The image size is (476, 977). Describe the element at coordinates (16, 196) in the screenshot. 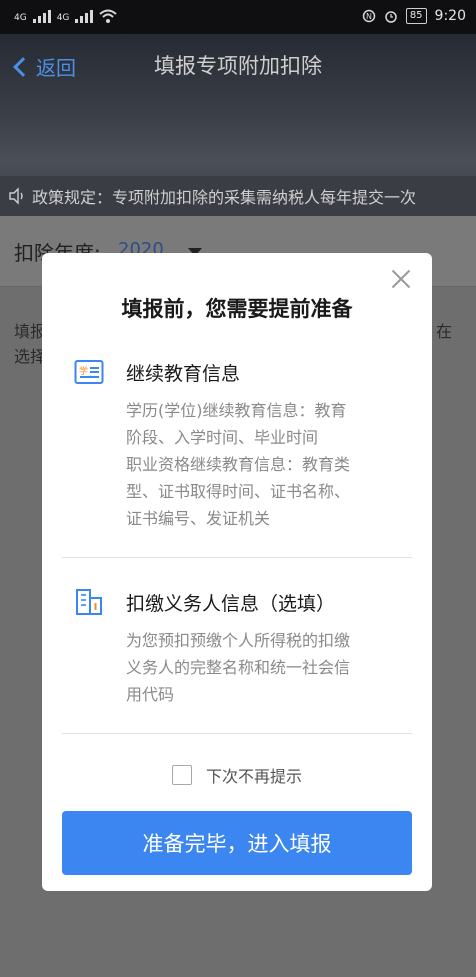

I see `speaker-icon` at that location.